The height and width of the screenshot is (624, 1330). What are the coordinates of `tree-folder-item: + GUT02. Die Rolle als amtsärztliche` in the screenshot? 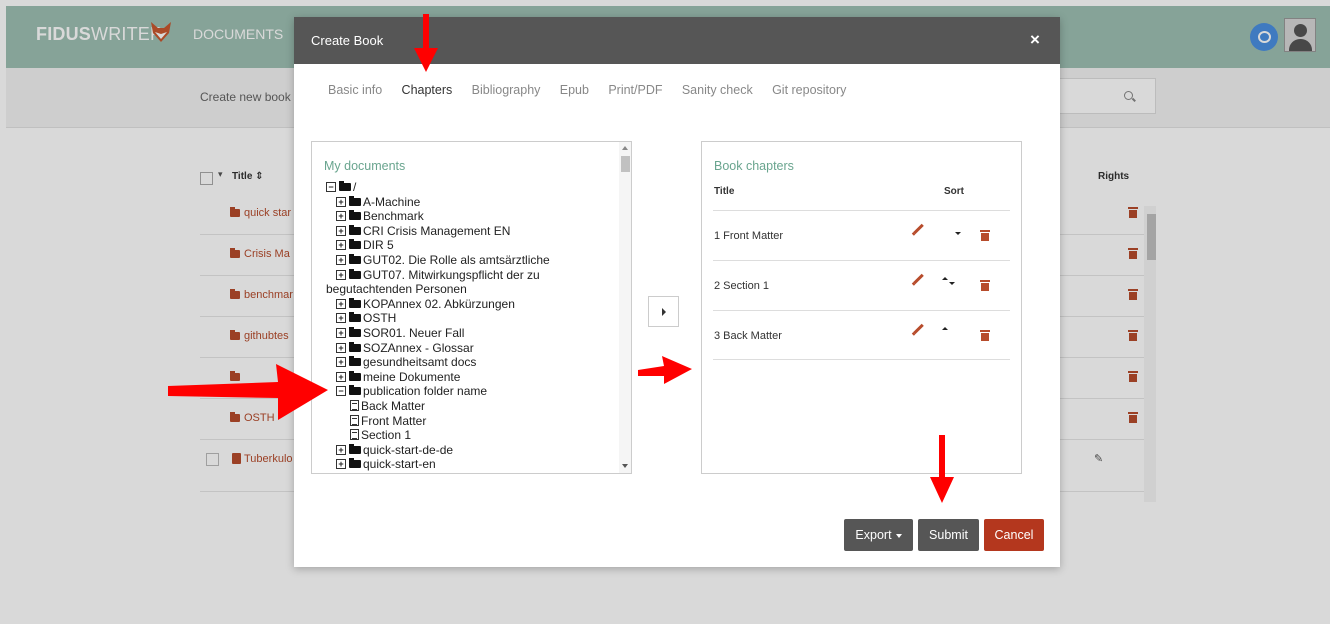 It's located at (471, 260).